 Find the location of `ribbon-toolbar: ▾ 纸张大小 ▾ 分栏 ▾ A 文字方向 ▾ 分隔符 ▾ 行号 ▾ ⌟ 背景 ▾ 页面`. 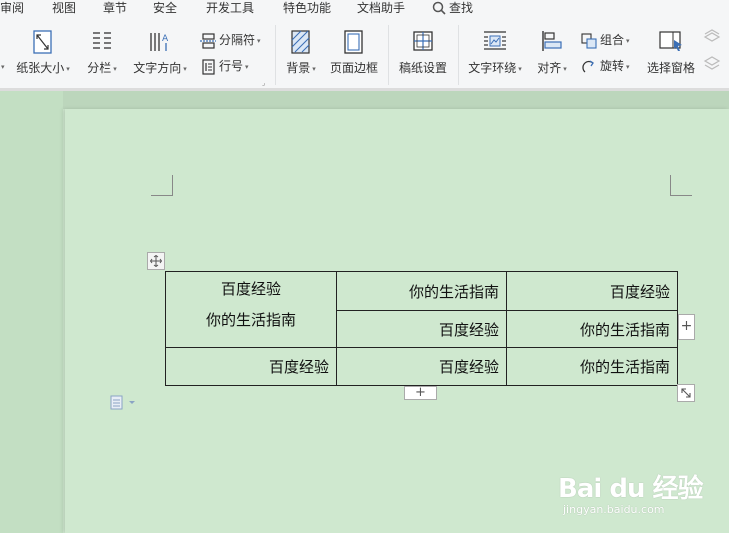

ribbon-toolbar: ▾ 纸张大小 ▾ 分栏 ▾ A 文字方向 ▾ 分隔符 ▾ 行号 ▾ ⌟ 背景 ▾ 页面 is located at coordinates (364, 54).